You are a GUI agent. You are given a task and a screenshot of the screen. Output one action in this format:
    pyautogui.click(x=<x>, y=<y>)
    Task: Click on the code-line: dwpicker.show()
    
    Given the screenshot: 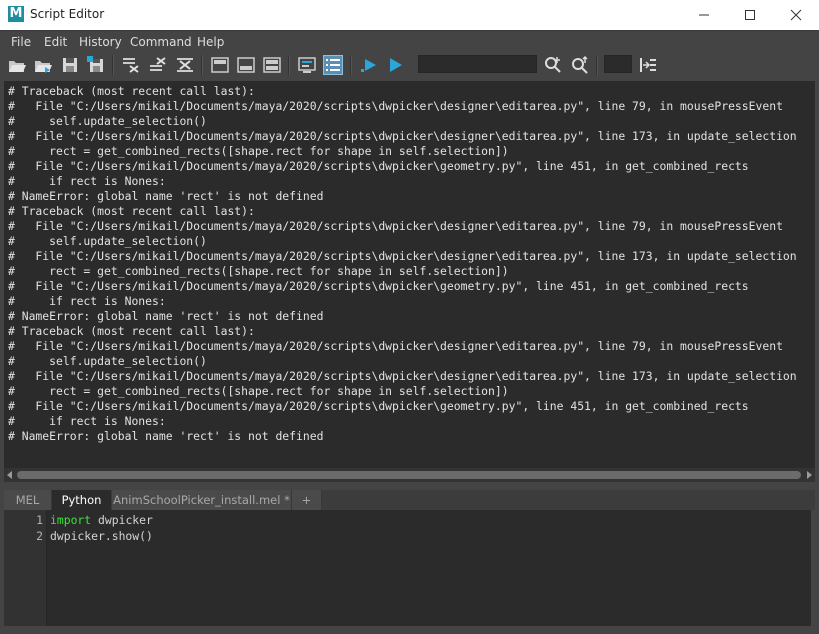 What is the action you would take?
    pyautogui.click(x=101, y=536)
    